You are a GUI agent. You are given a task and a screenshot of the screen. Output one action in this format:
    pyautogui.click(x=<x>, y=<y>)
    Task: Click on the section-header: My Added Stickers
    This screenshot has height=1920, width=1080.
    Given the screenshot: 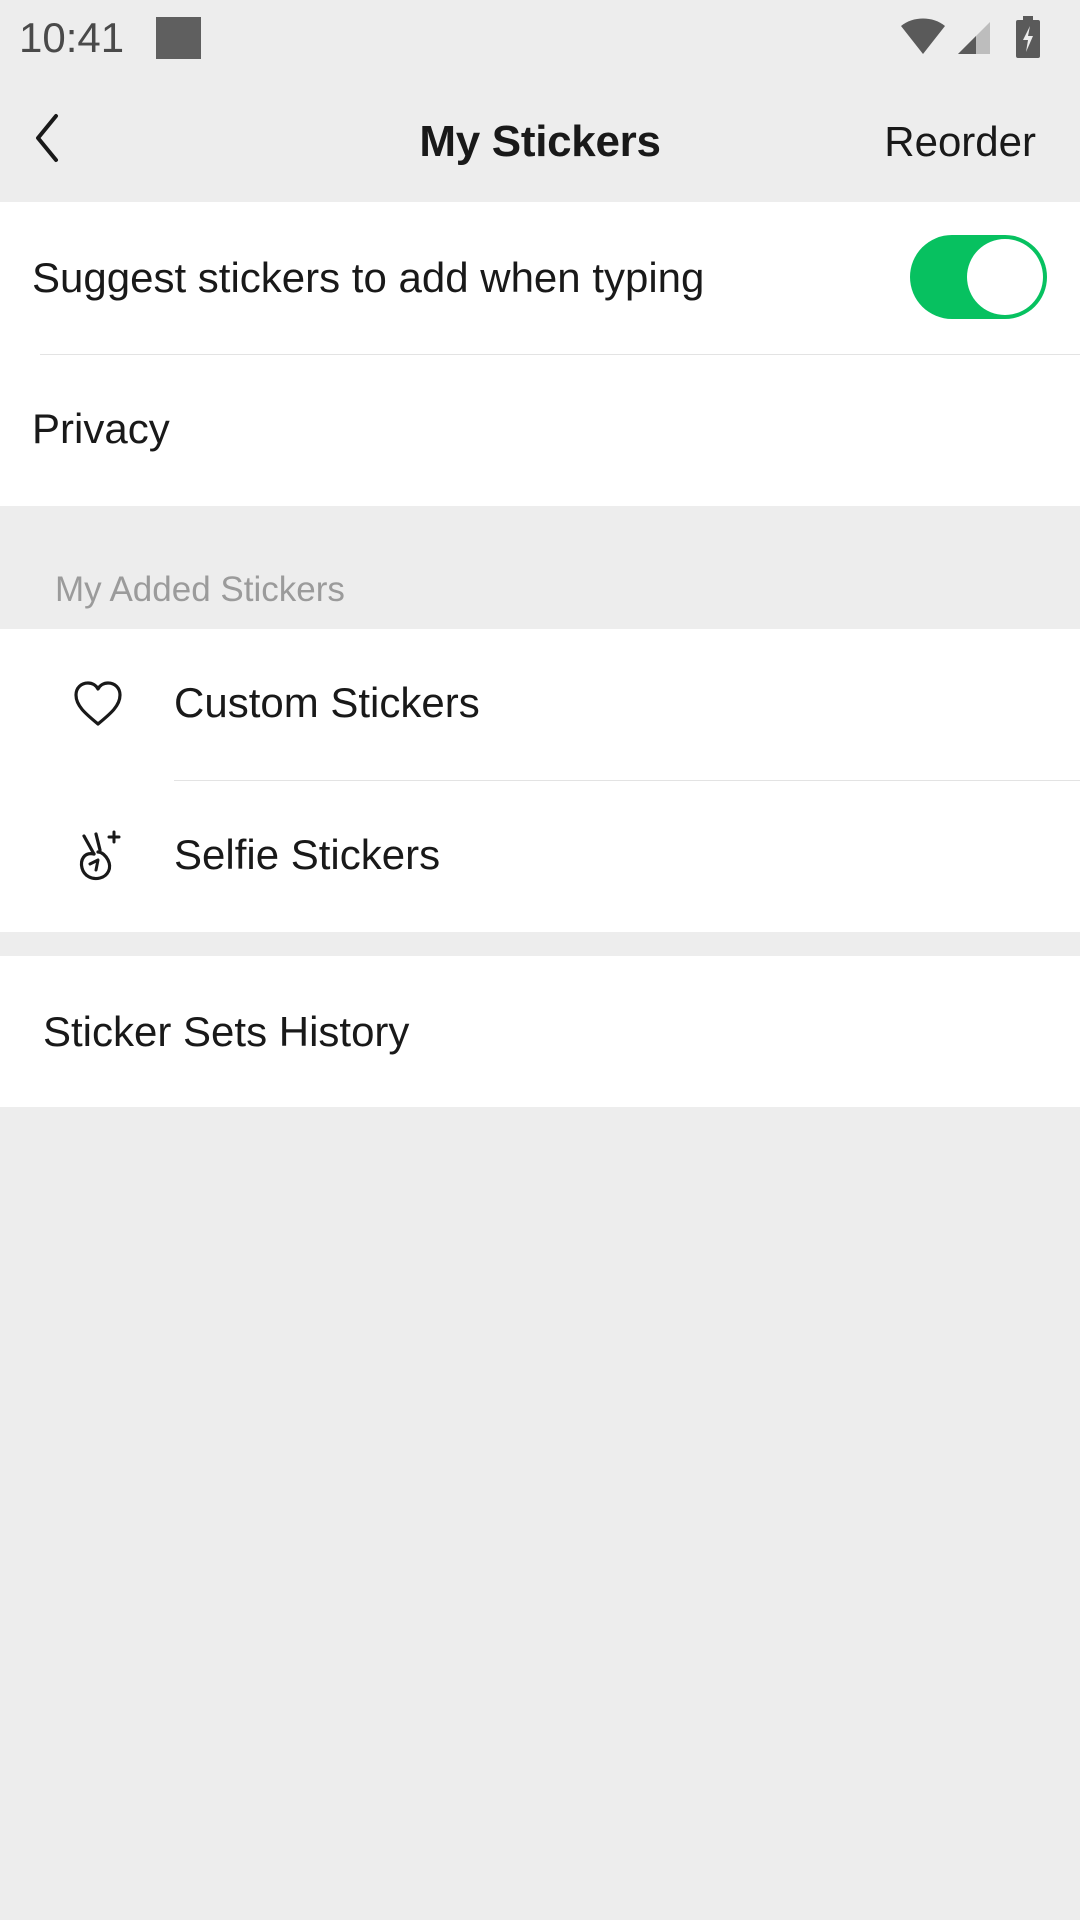 What is the action you would take?
    pyautogui.click(x=200, y=589)
    